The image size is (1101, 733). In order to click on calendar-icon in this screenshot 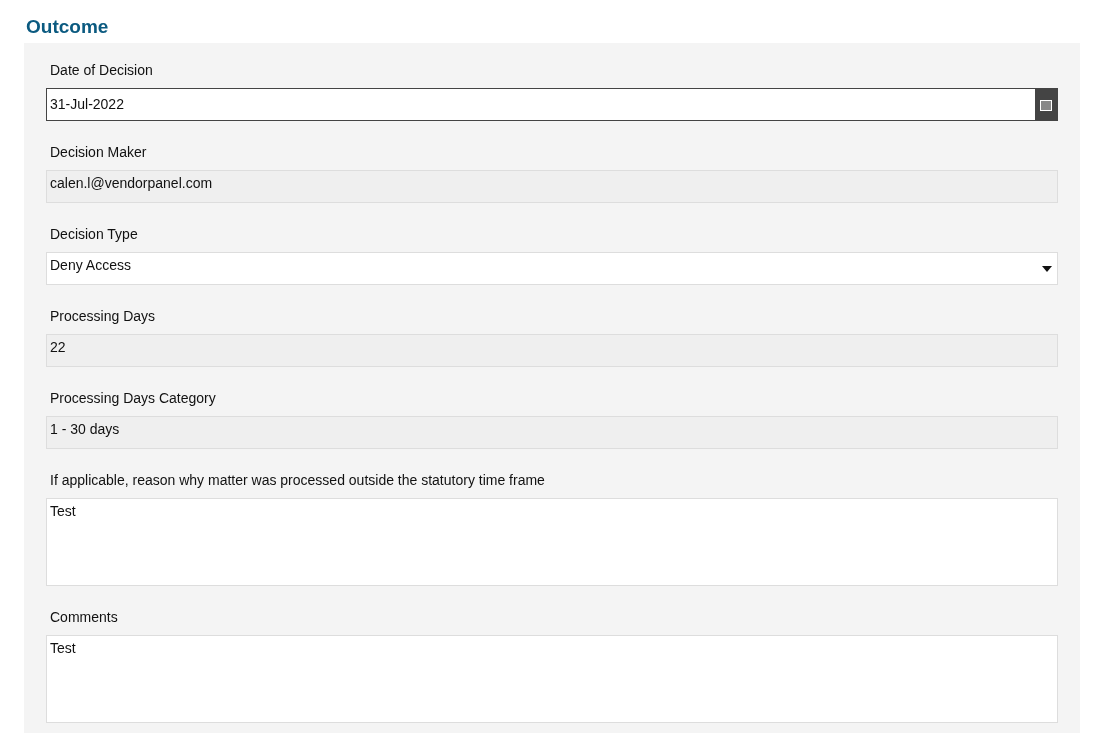, I will do `click(1046, 104)`.